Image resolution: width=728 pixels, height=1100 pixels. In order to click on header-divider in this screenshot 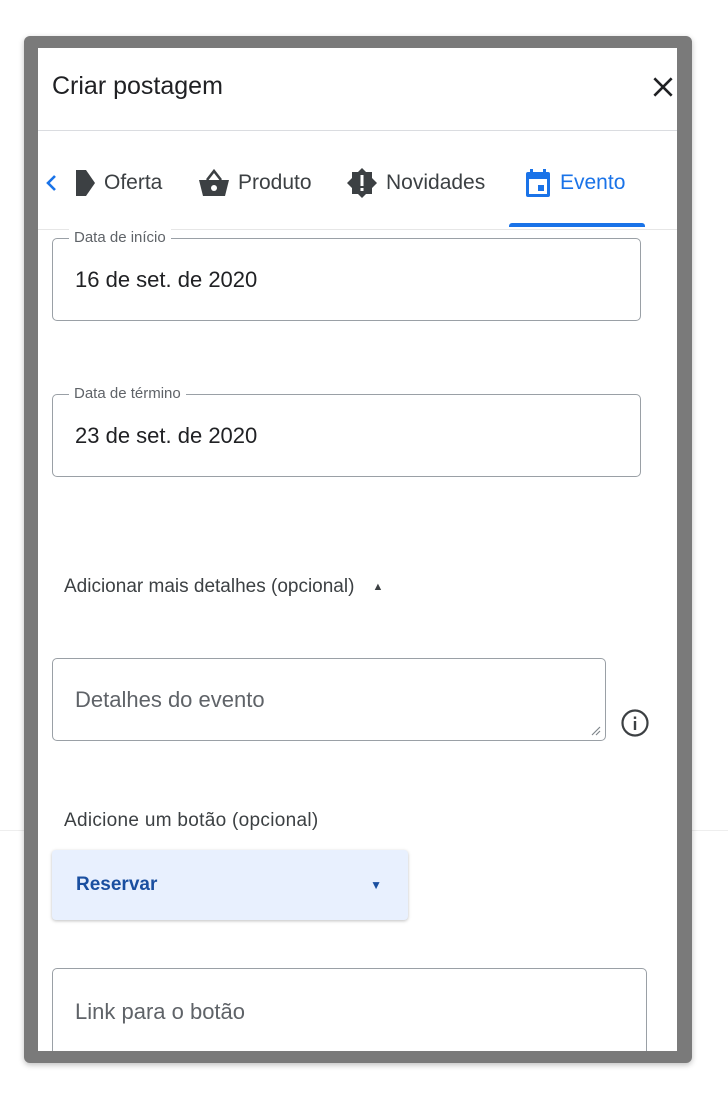, I will do `click(357, 130)`.